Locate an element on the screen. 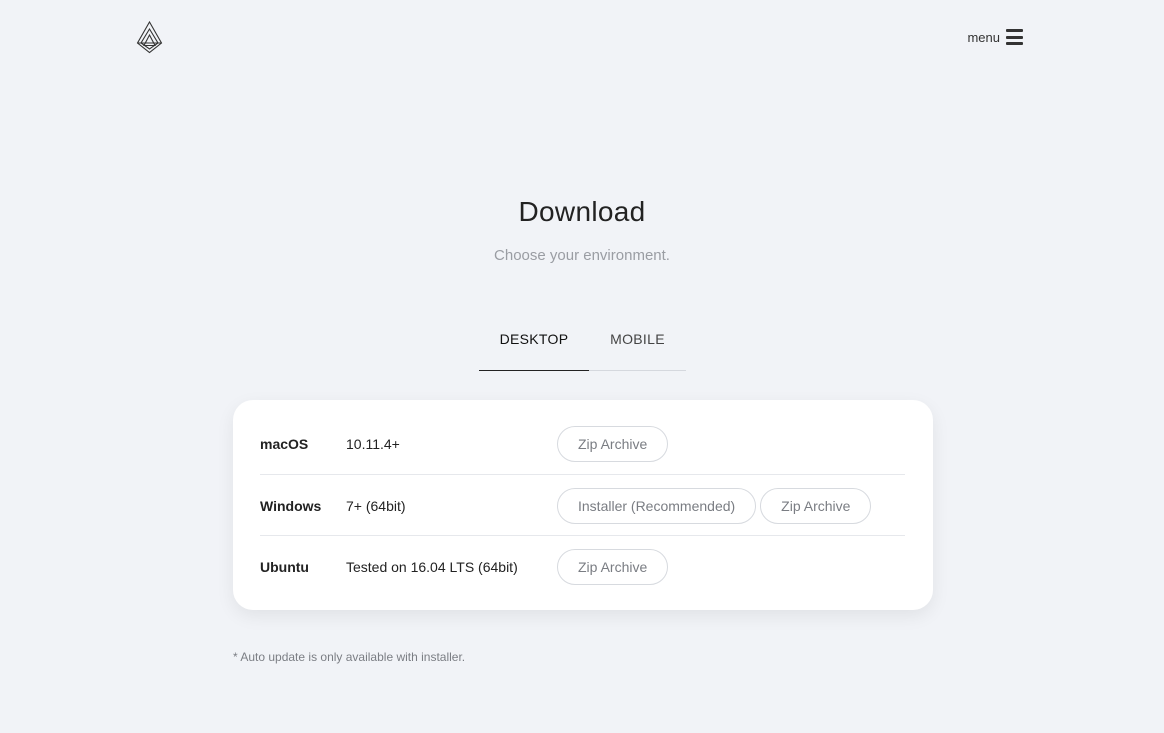 This screenshot has height=733, width=1164. menu-button: menu is located at coordinates (995, 37).